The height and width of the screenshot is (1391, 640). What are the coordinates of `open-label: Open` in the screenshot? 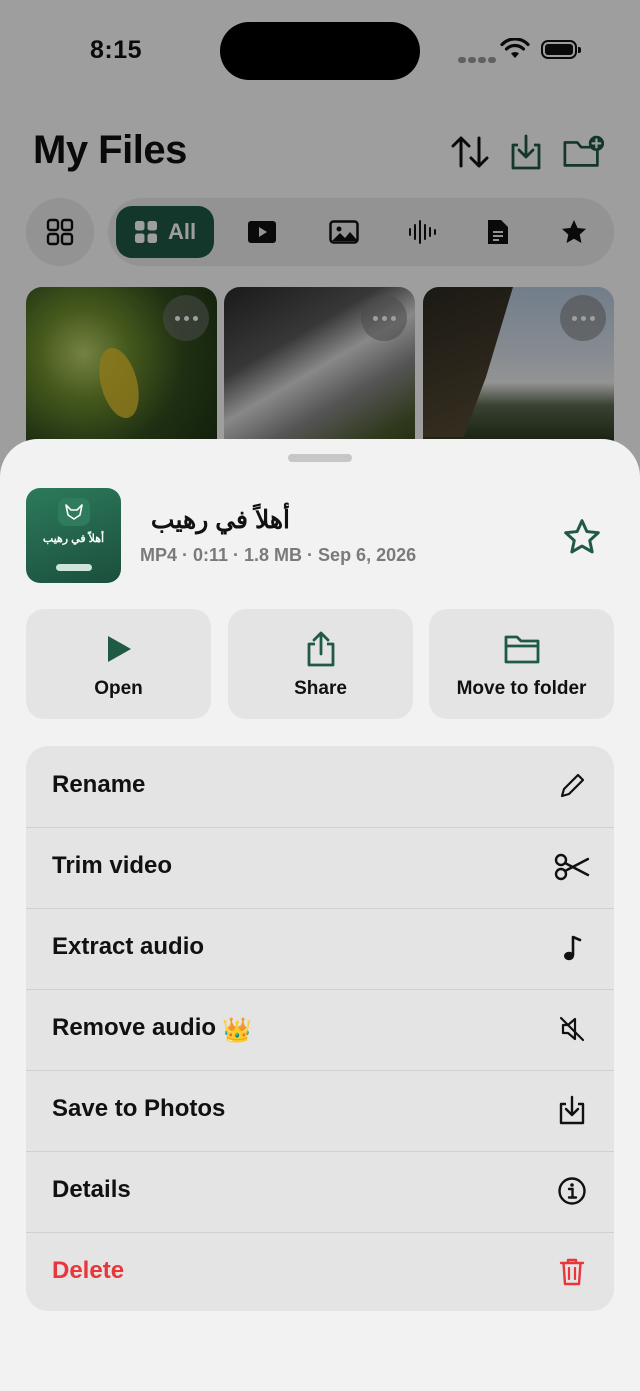 It's located at (118, 688).